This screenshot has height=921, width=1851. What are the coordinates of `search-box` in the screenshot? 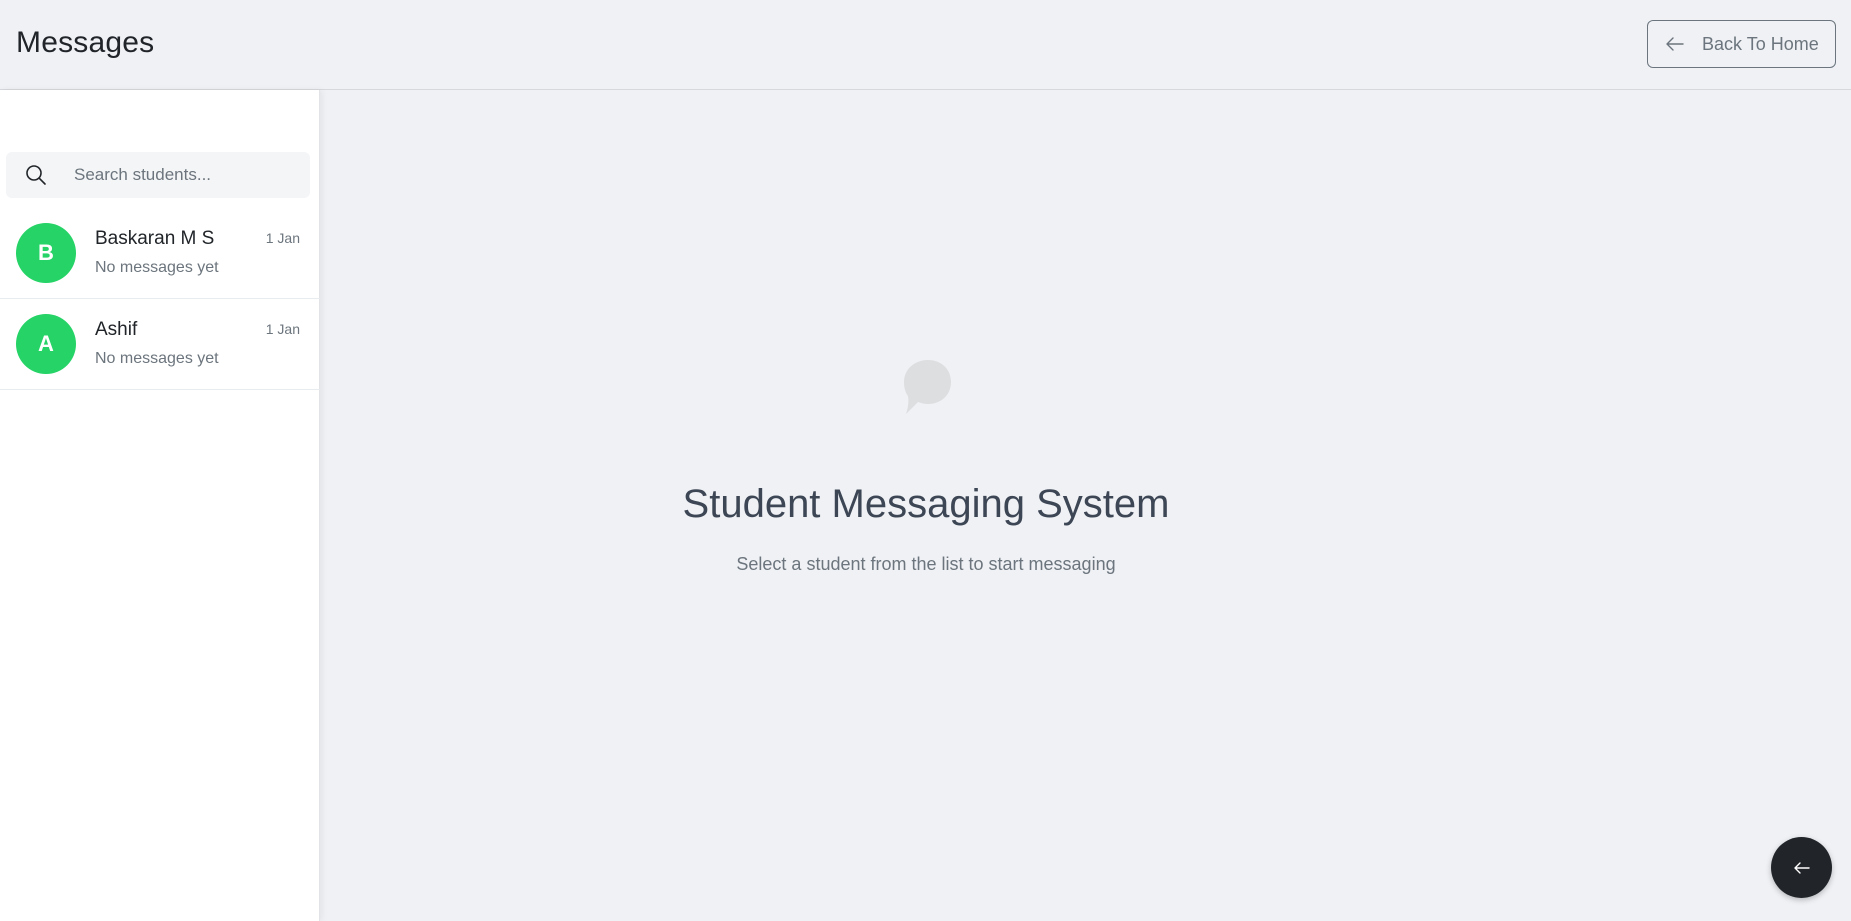 It's located at (158, 175).